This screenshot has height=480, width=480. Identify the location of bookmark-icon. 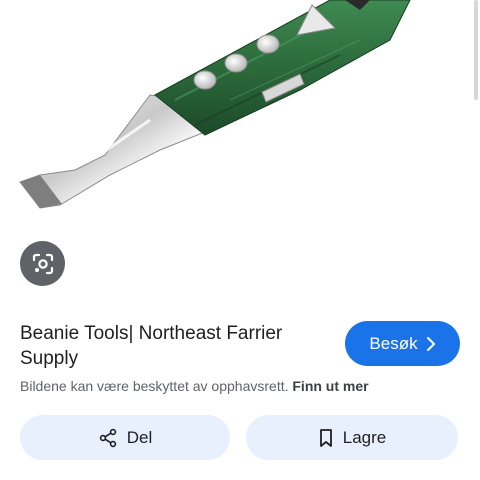
(326, 438).